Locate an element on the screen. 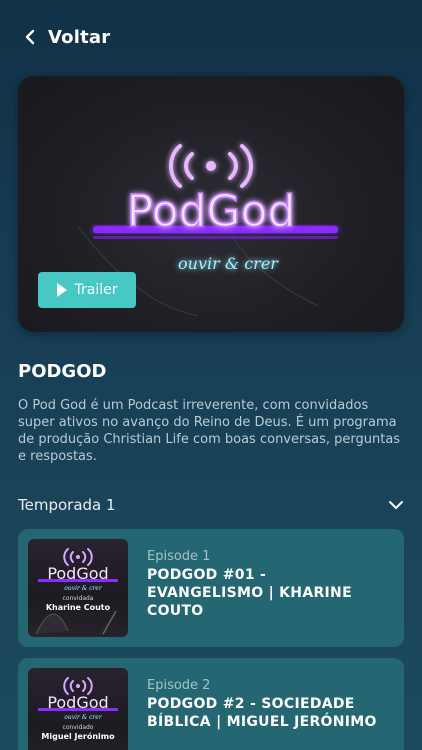 The width and height of the screenshot is (422, 750). chevron-down-icon is located at coordinates (396, 505).